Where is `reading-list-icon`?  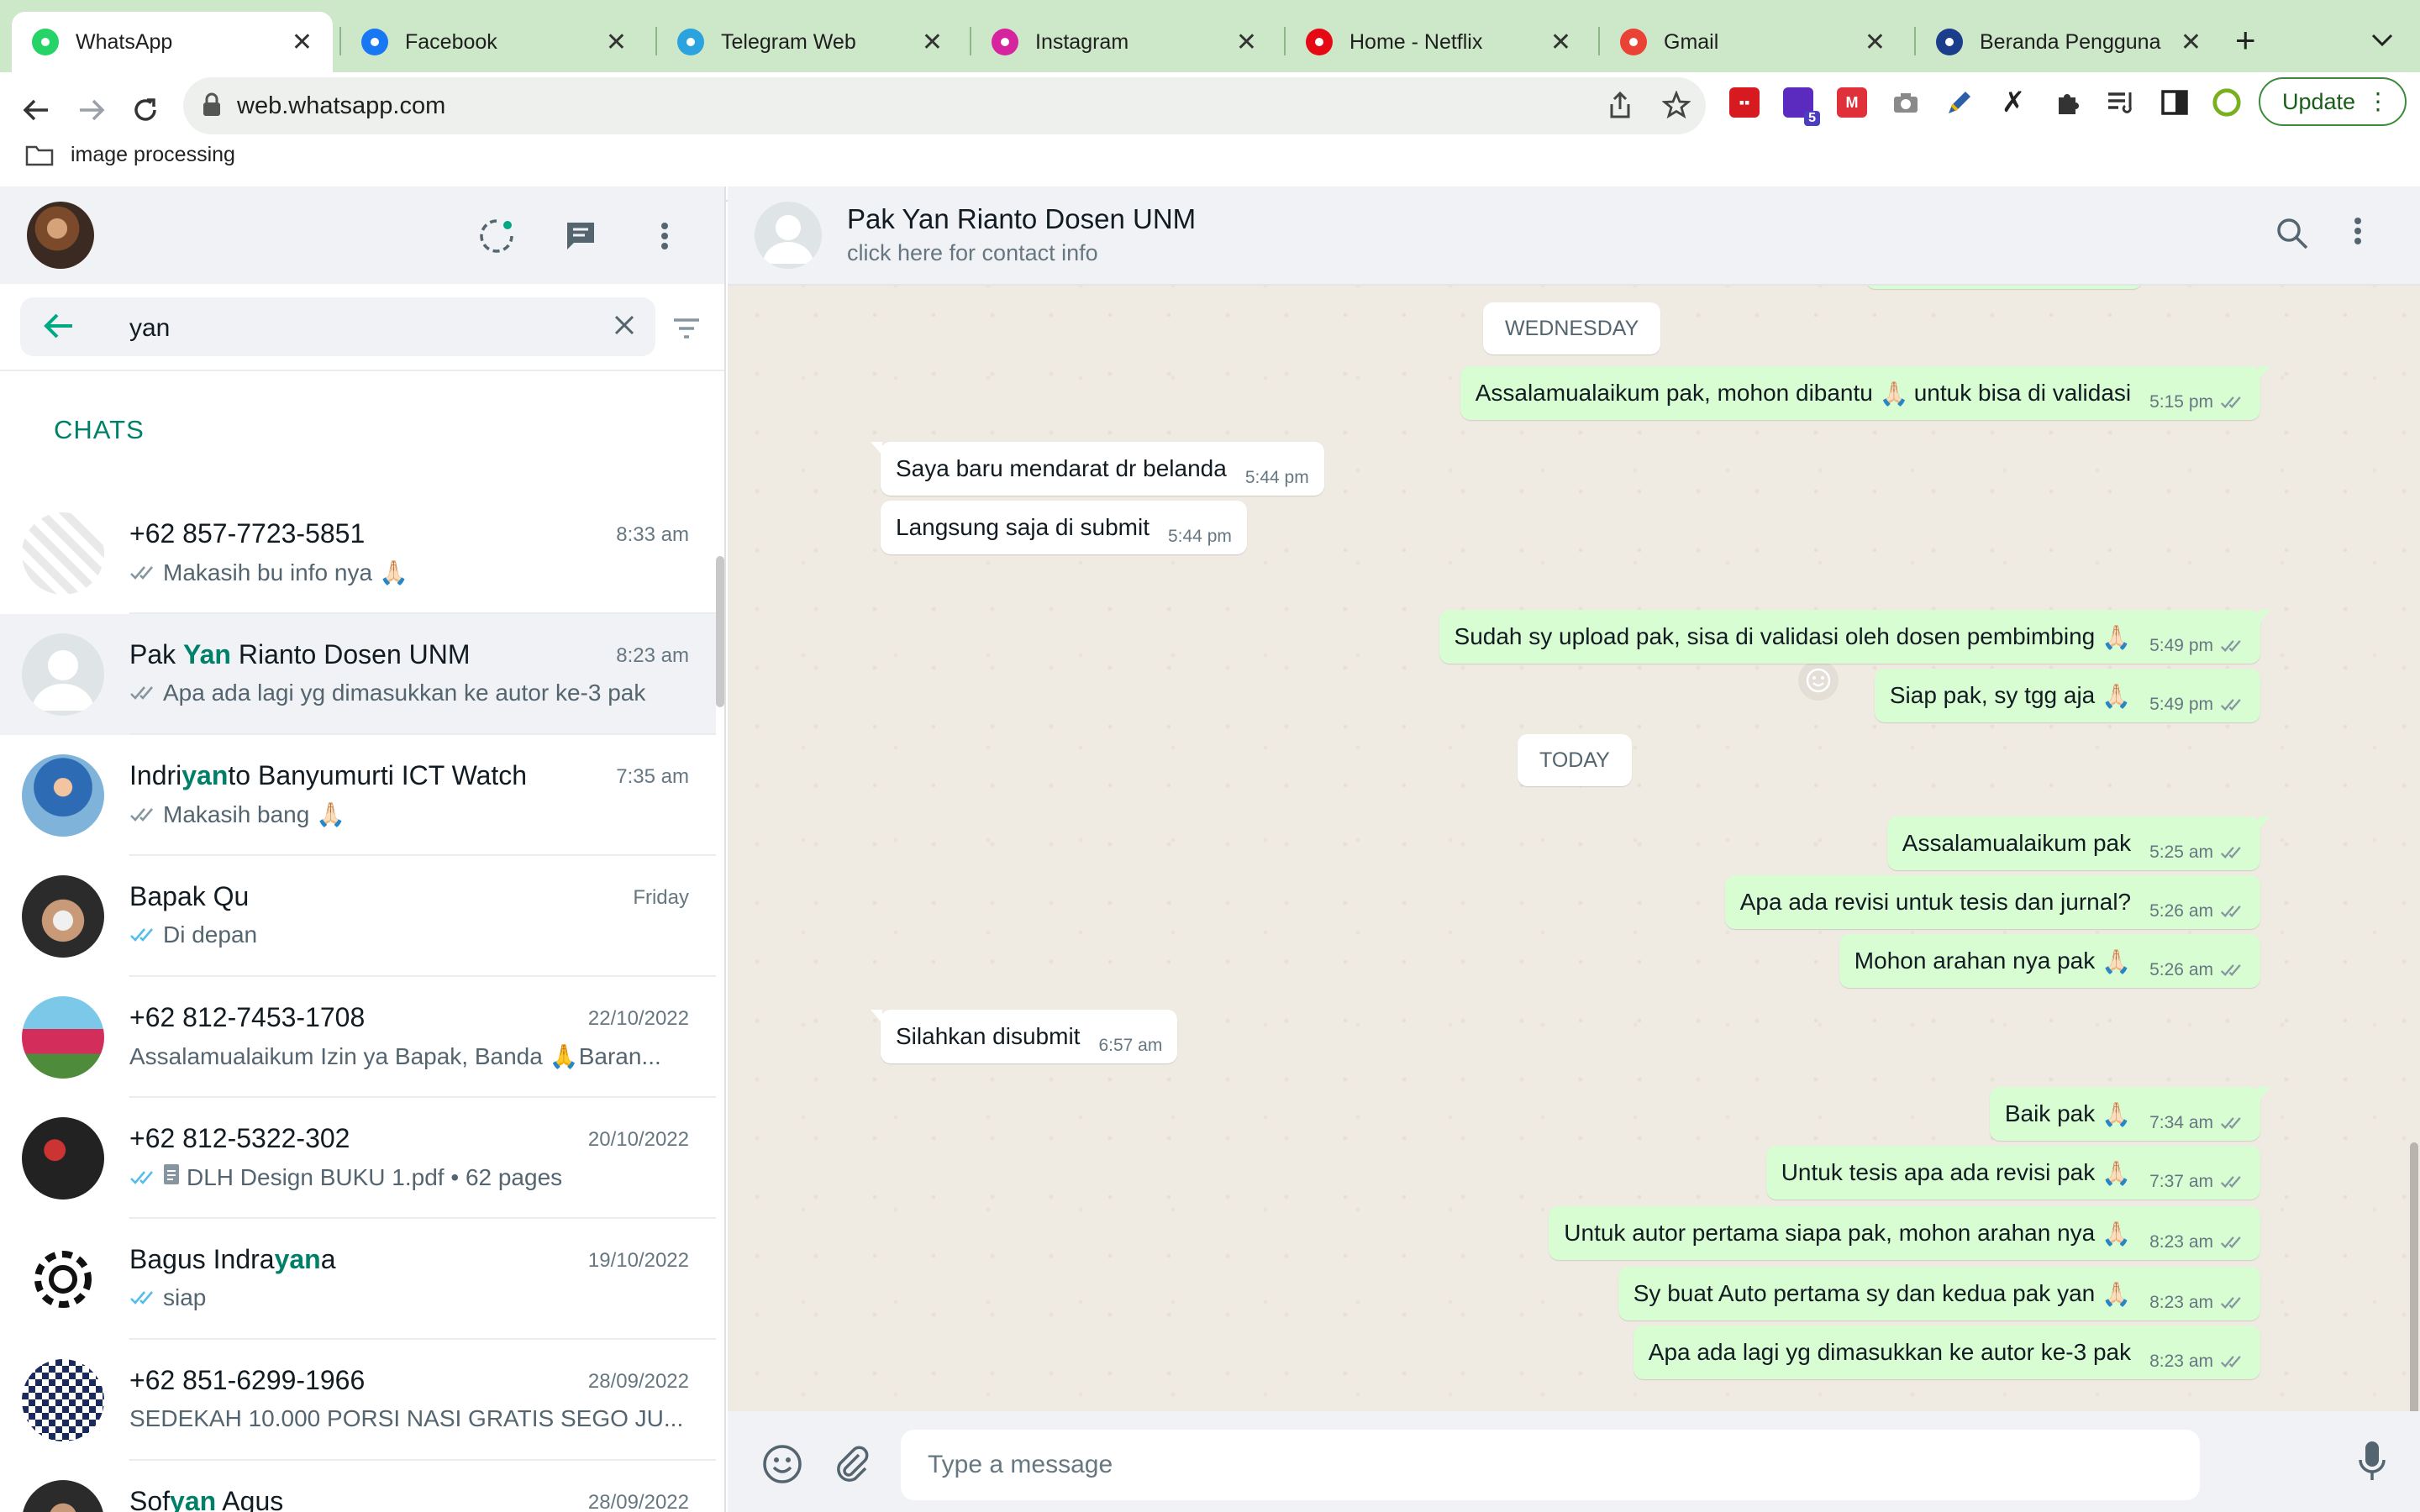 reading-list-icon is located at coordinates (2121, 102).